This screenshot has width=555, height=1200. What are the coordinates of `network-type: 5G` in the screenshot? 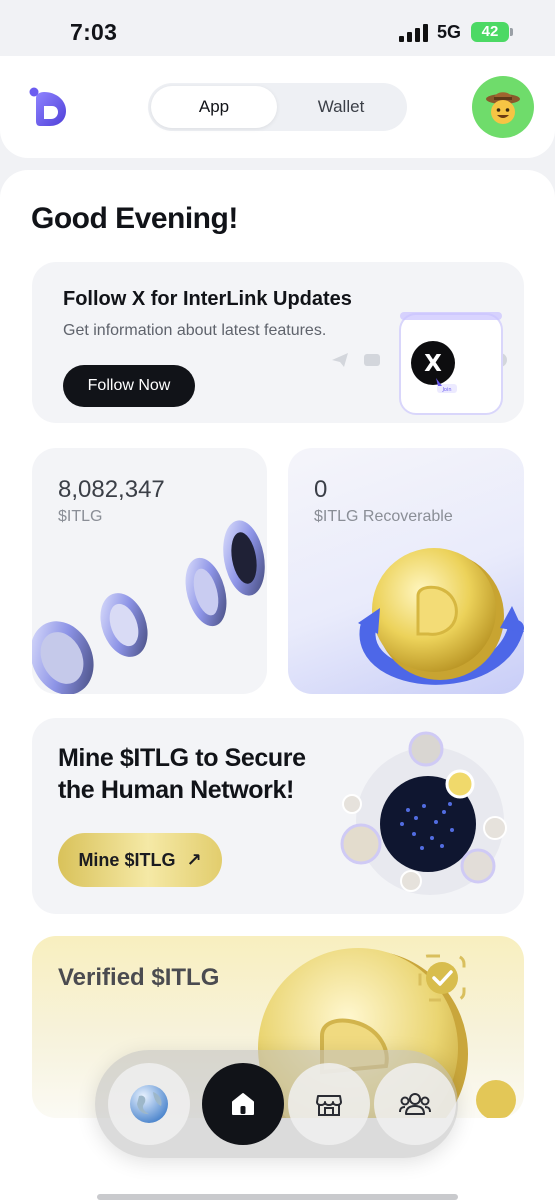 It's located at (449, 32).